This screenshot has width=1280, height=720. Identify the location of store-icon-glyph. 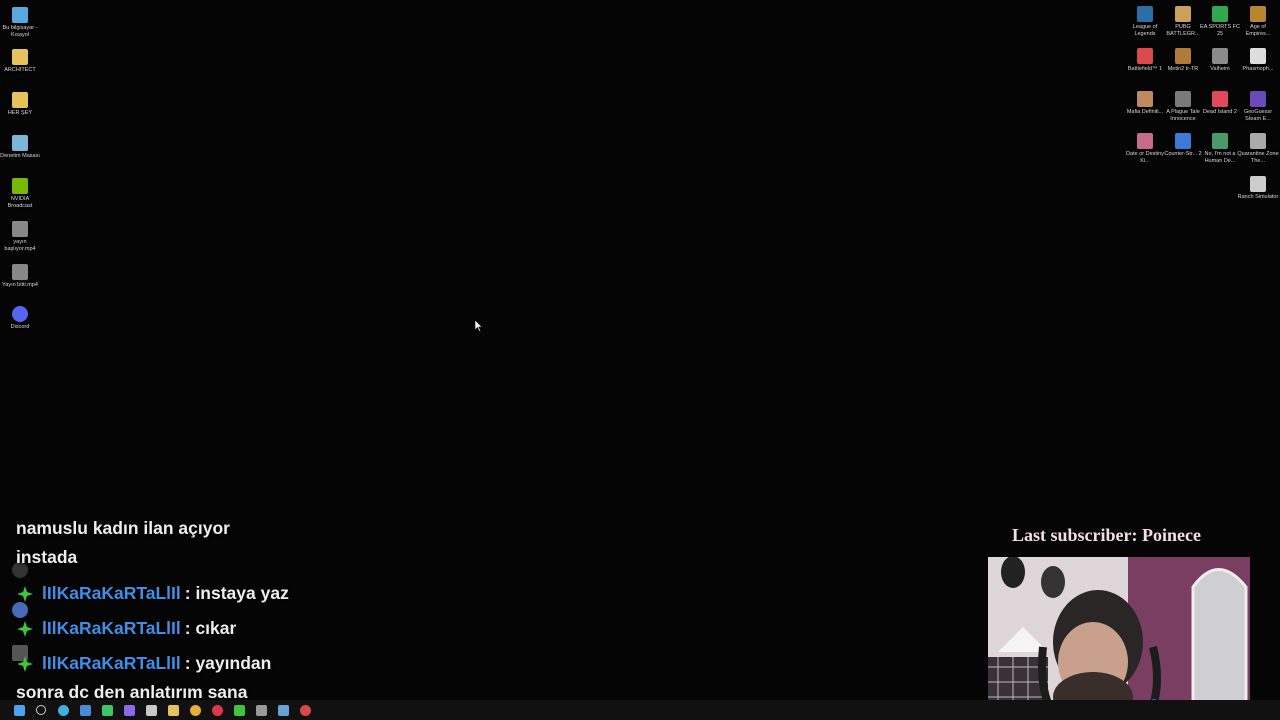
(151, 710).